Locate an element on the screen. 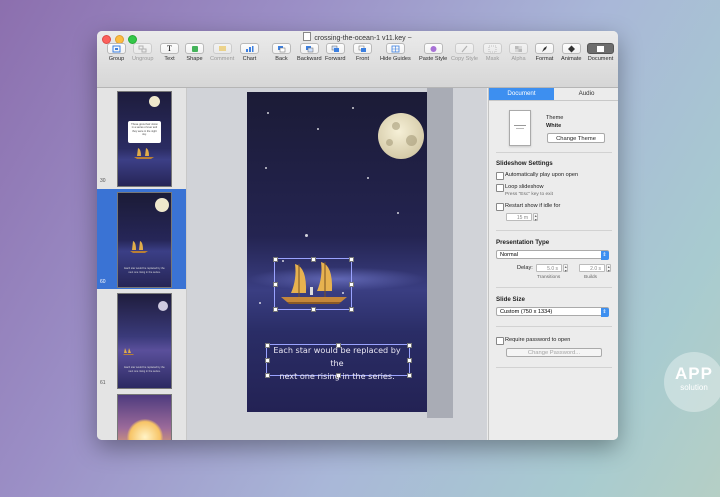 The width and height of the screenshot is (720, 497). ungroup-icon is located at coordinates (142, 48).